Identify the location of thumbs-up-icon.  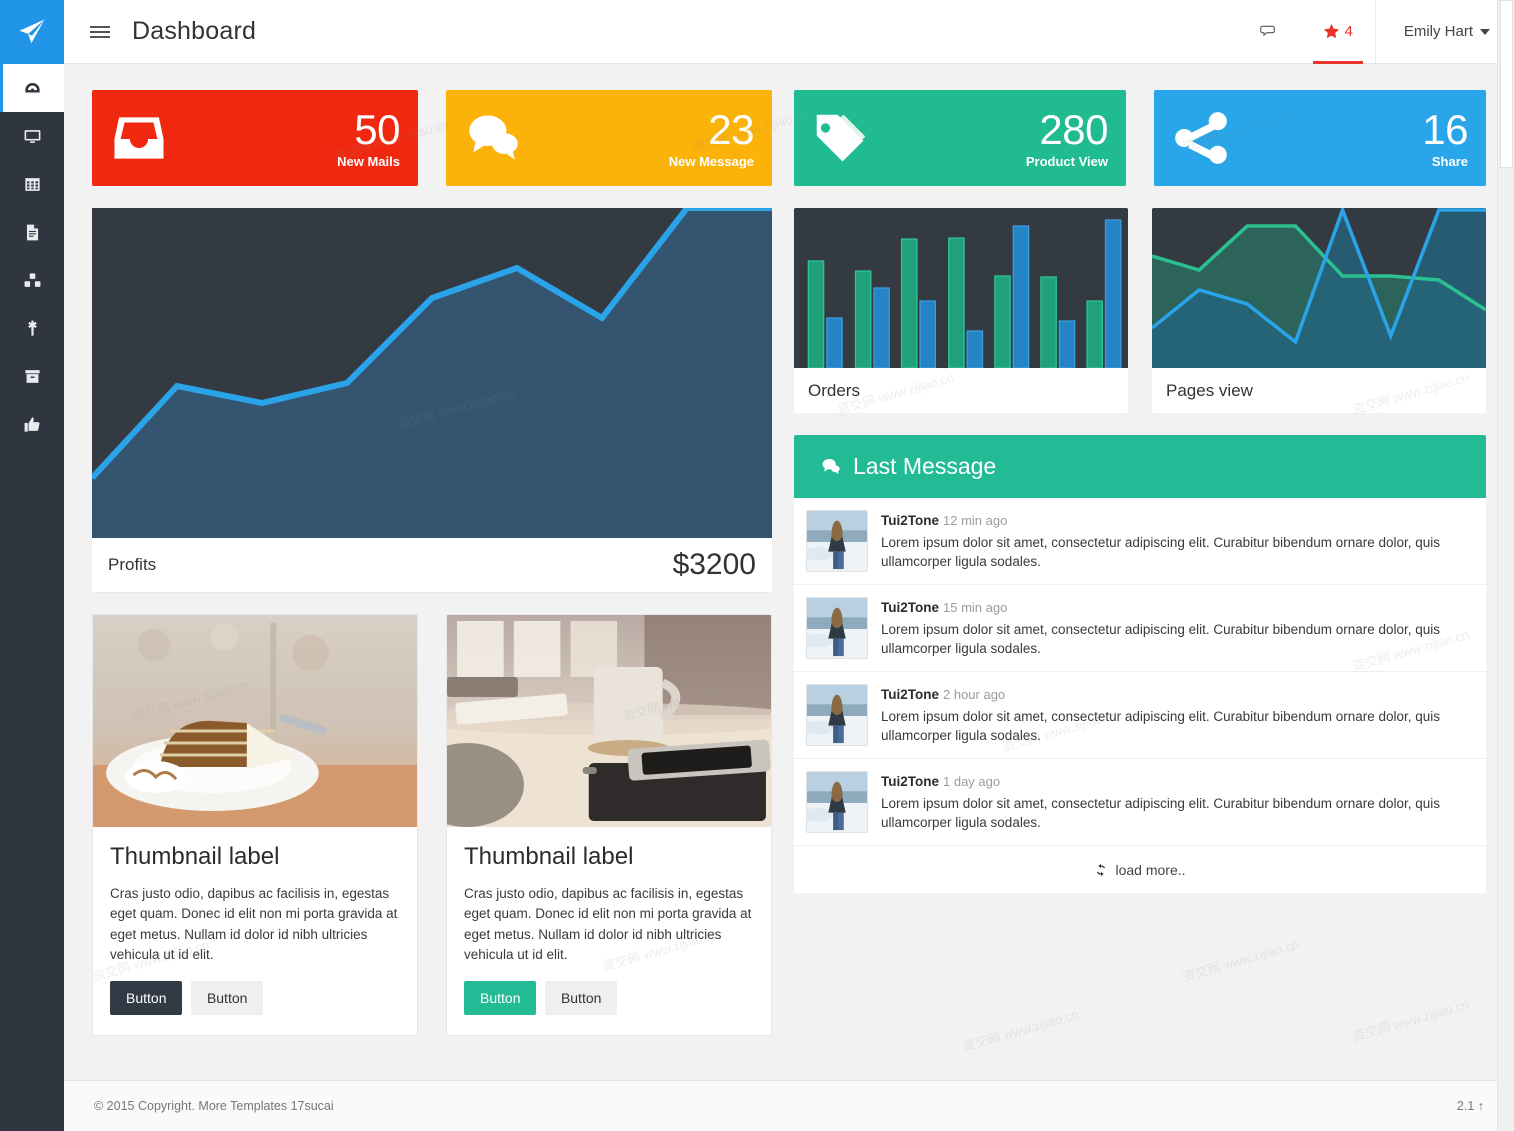
(31, 424).